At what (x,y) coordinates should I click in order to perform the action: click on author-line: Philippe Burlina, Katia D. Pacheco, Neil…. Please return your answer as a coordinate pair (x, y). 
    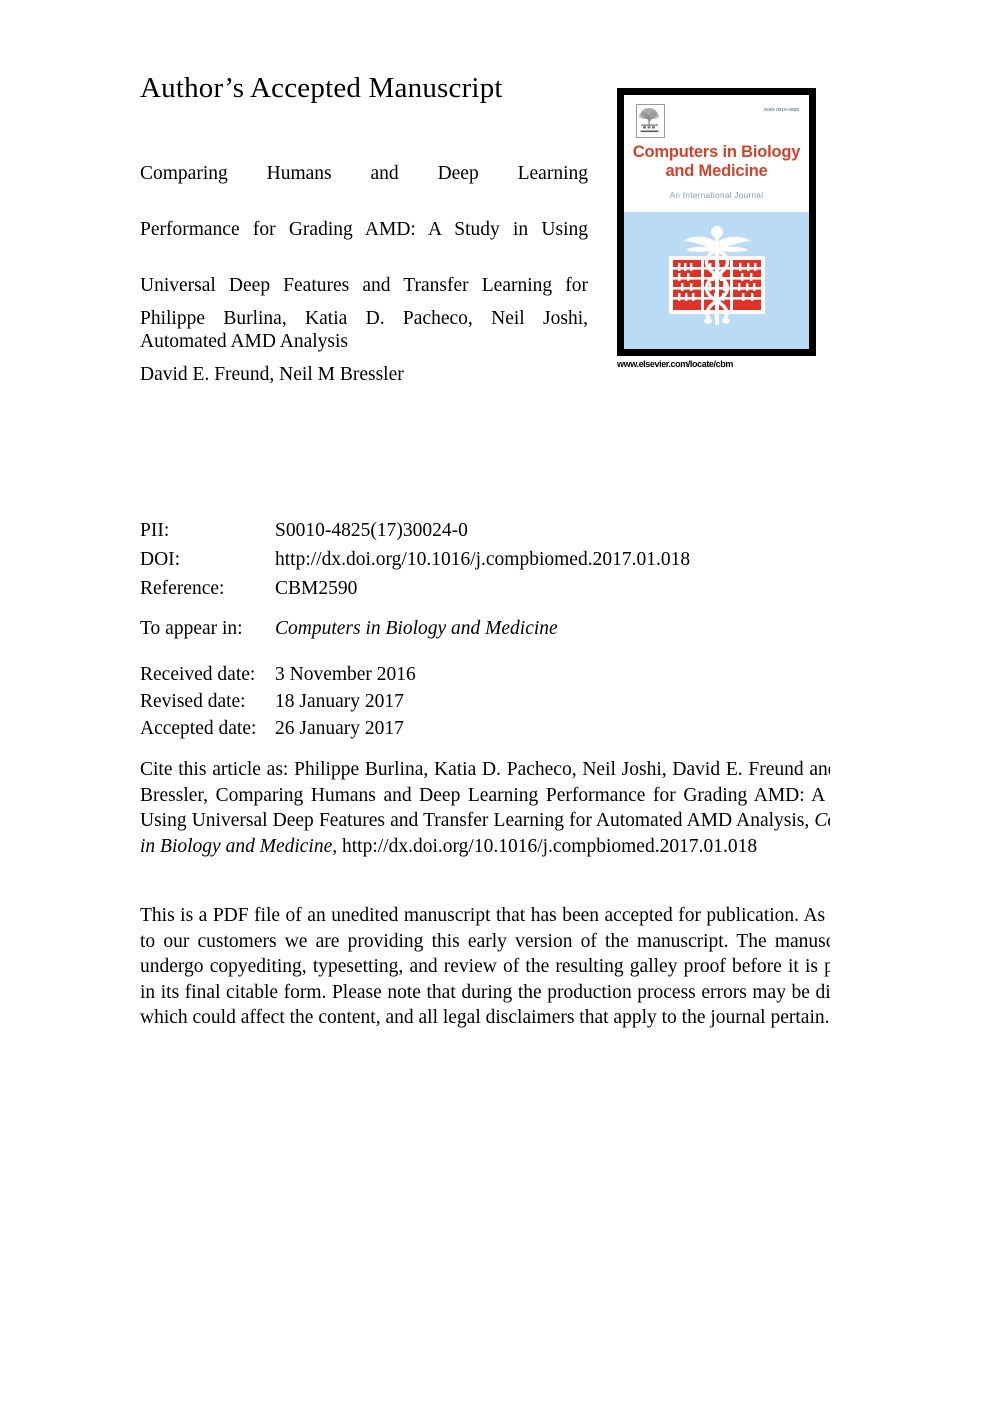
    Looking at the image, I should click on (364, 318).